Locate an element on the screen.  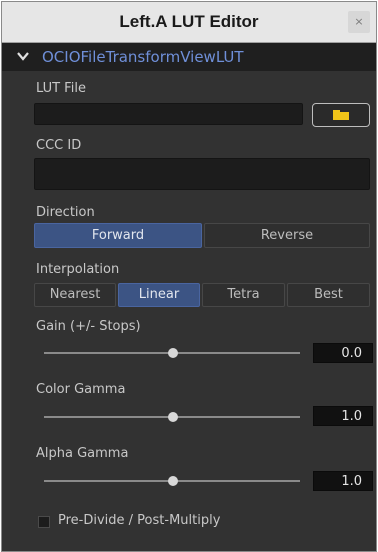
alpha-gamma-value-field: 1.0 is located at coordinates (343, 481).